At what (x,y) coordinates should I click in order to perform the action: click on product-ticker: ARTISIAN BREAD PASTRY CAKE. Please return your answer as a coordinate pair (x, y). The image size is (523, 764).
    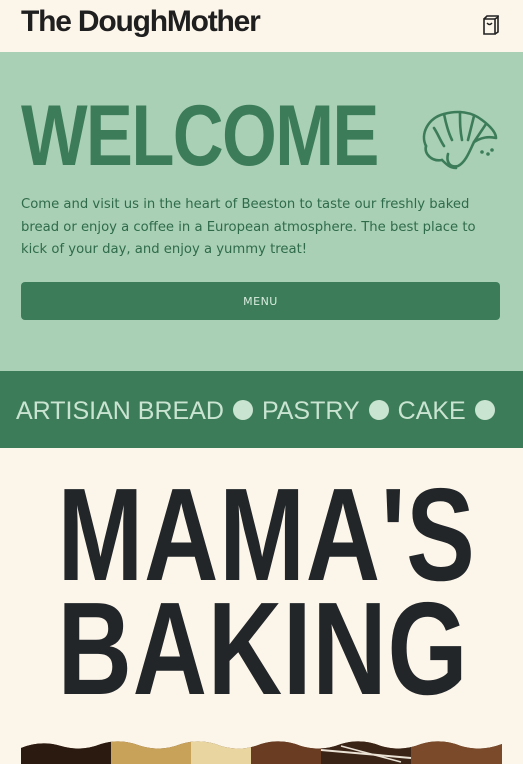
    Looking at the image, I should click on (261, 409).